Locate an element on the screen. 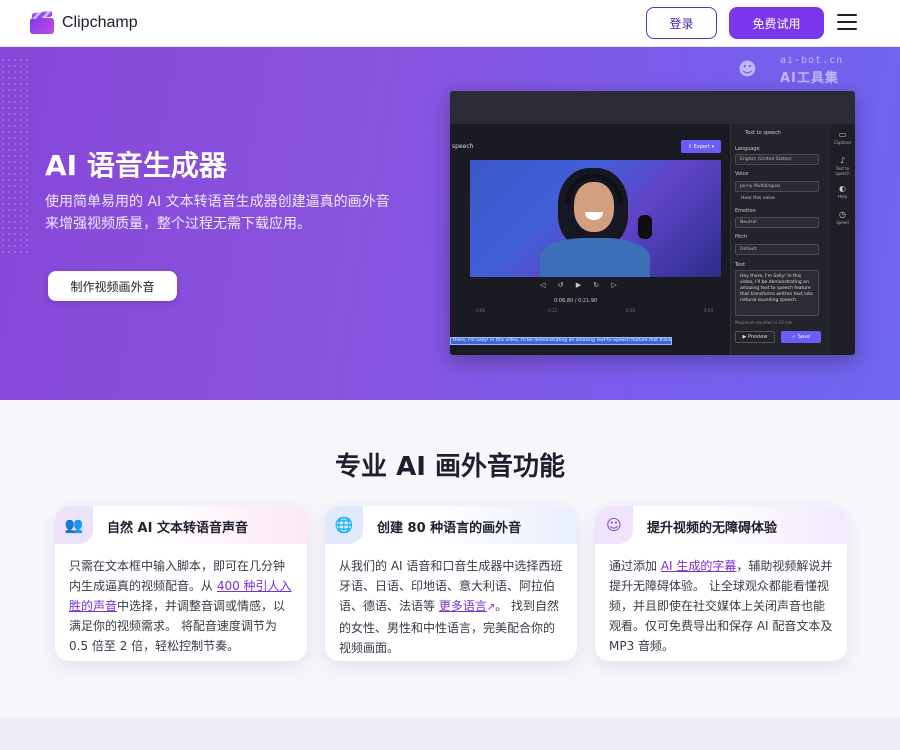 This screenshot has height=750, width=900. save-button: ✓ Save is located at coordinates (801, 337).